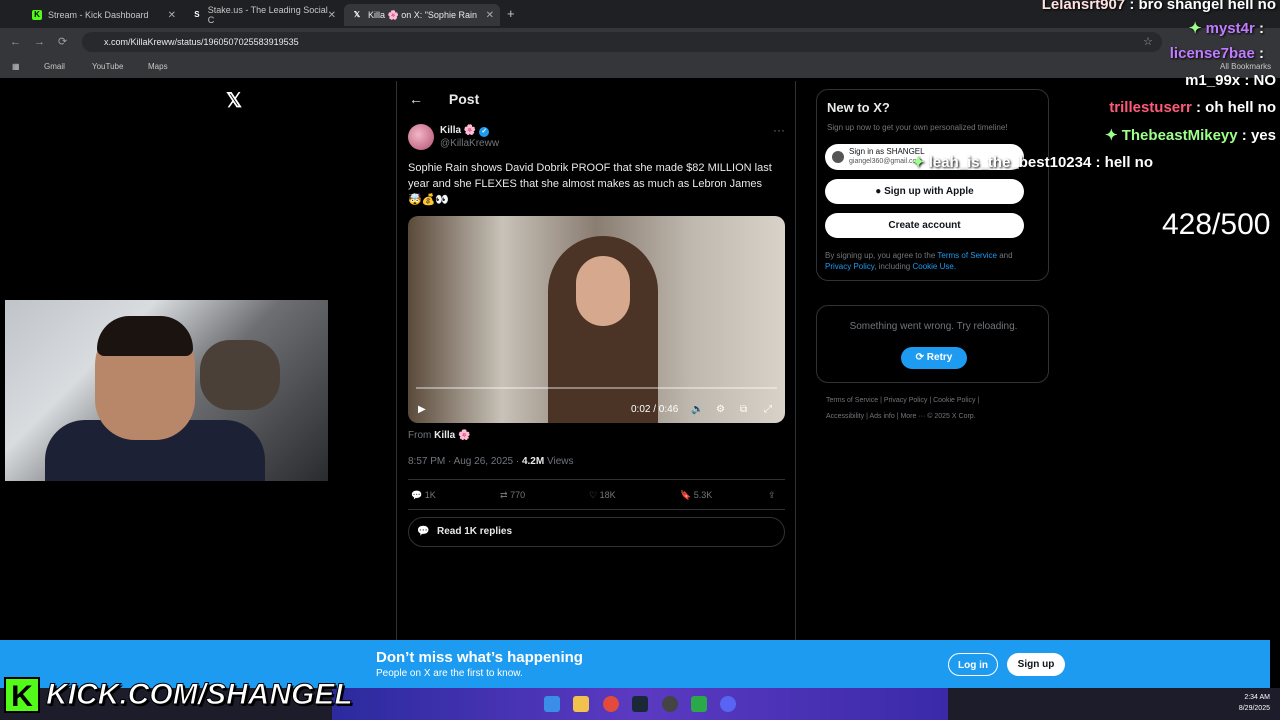 This screenshot has width=1280, height=720. What do you see at coordinates (640, 704) in the screenshot?
I see `steam-icon` at bounding box center [640, 704].